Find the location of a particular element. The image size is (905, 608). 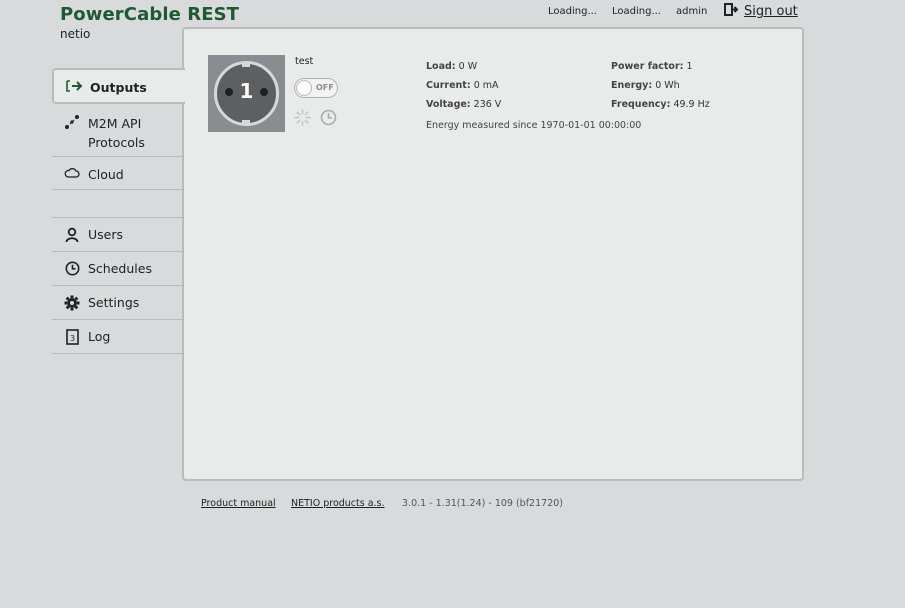

current-value: 0 mA is located at coordinates (486, 85).